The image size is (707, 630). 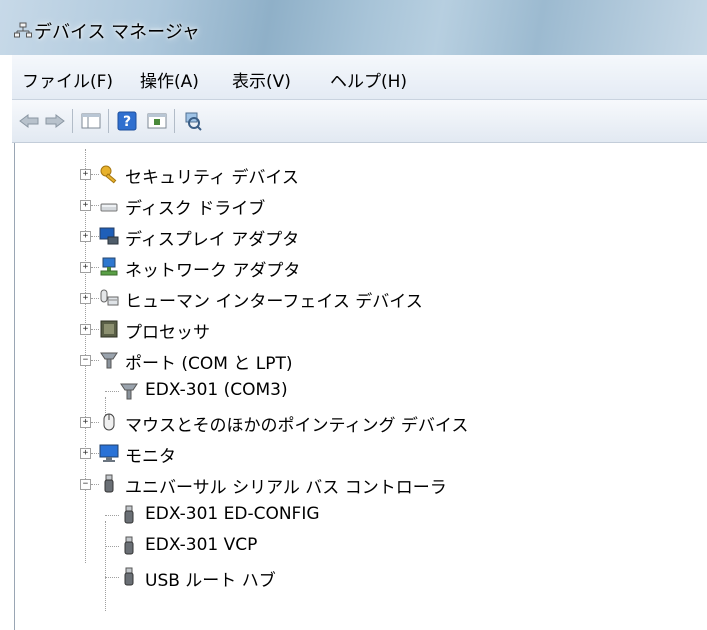 What do you see at coordinates (108, 174) in the screenshot?
I see `key-icon` at bounding box center [108, 174].